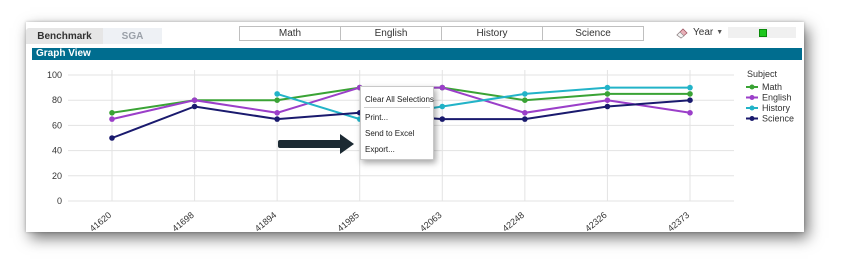 The height and width of the screenshot is (273, 852). What do you see at coordinates (679, 222) in the screenshot?
I see `x-tick-label: 42373` at bounding box center [679, 222].